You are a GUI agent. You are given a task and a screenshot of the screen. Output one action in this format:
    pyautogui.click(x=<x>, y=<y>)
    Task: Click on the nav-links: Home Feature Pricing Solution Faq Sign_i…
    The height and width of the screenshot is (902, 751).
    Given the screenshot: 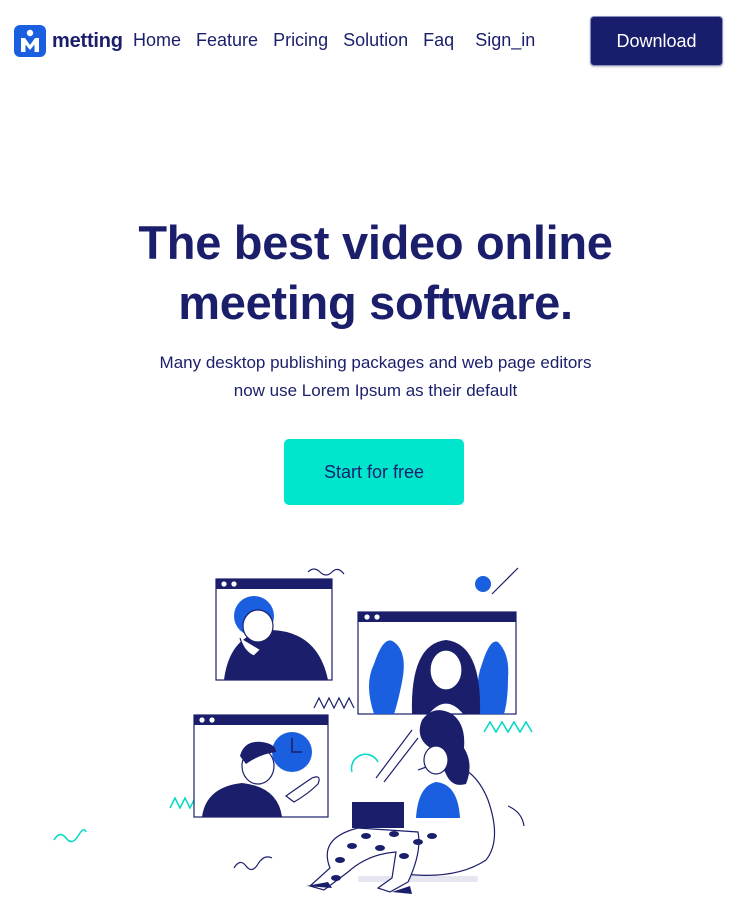 What is the action you would take?
    pyautogui.click(x=341, y=40)
    